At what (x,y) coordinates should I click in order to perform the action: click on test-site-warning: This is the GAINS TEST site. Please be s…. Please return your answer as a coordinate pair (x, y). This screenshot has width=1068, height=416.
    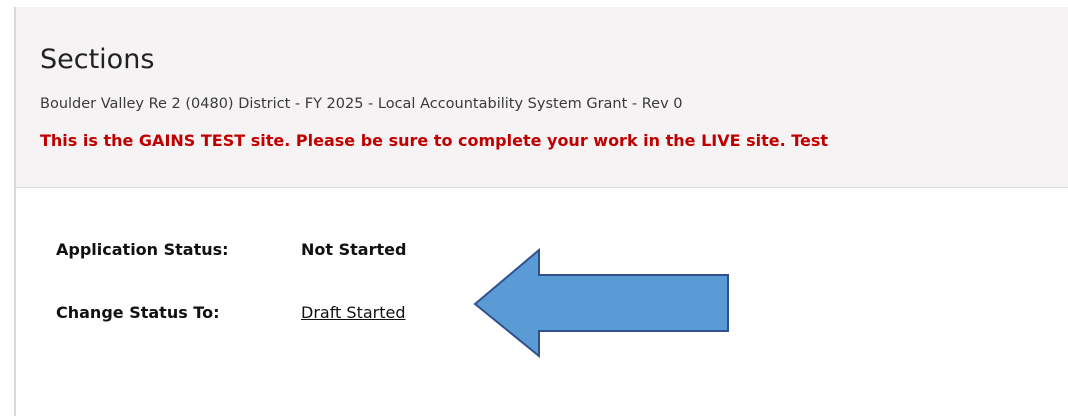
    Looking at the image, I should click on (434, 140).